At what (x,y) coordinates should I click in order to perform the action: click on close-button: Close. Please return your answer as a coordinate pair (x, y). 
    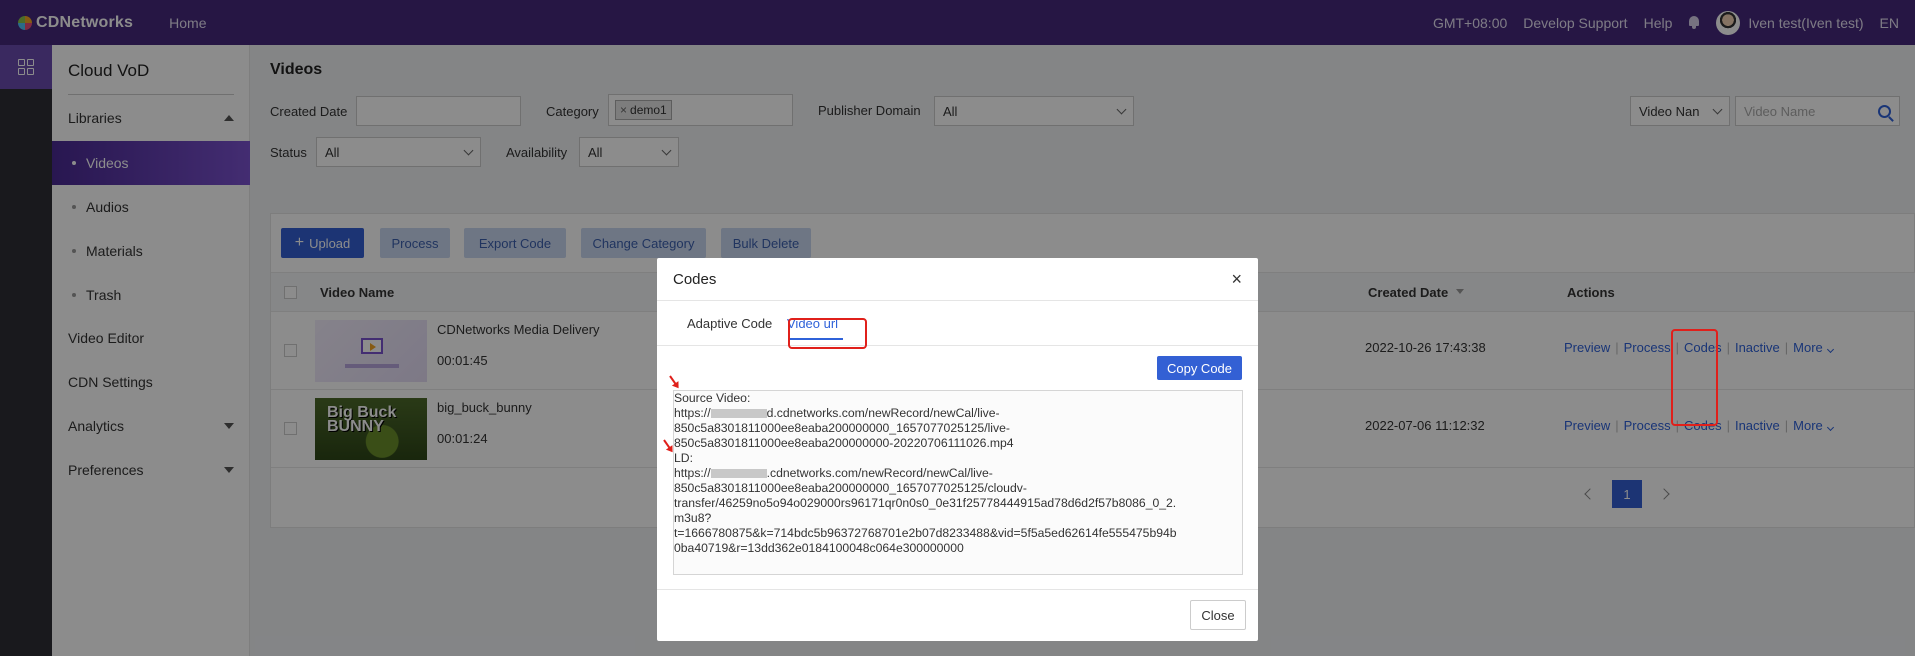
    Looking at the image, I should click on (1218, 615).